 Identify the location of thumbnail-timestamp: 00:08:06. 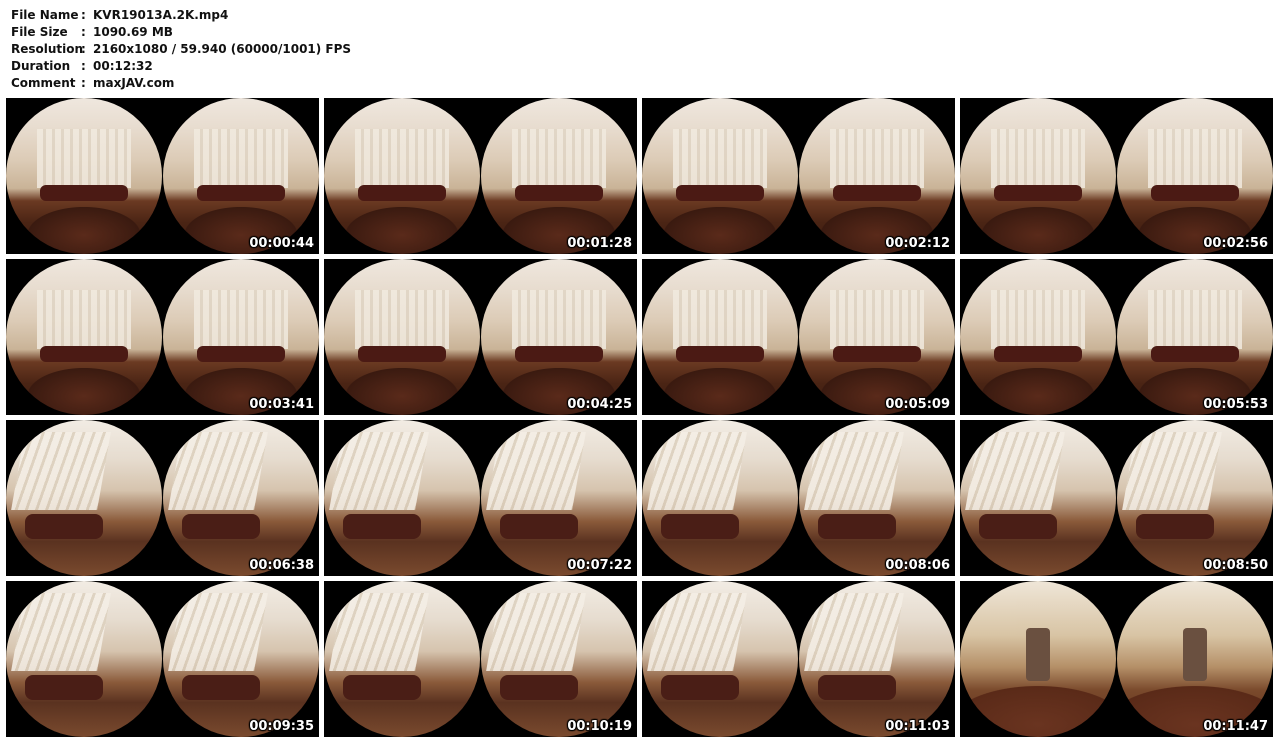
(917, 565).